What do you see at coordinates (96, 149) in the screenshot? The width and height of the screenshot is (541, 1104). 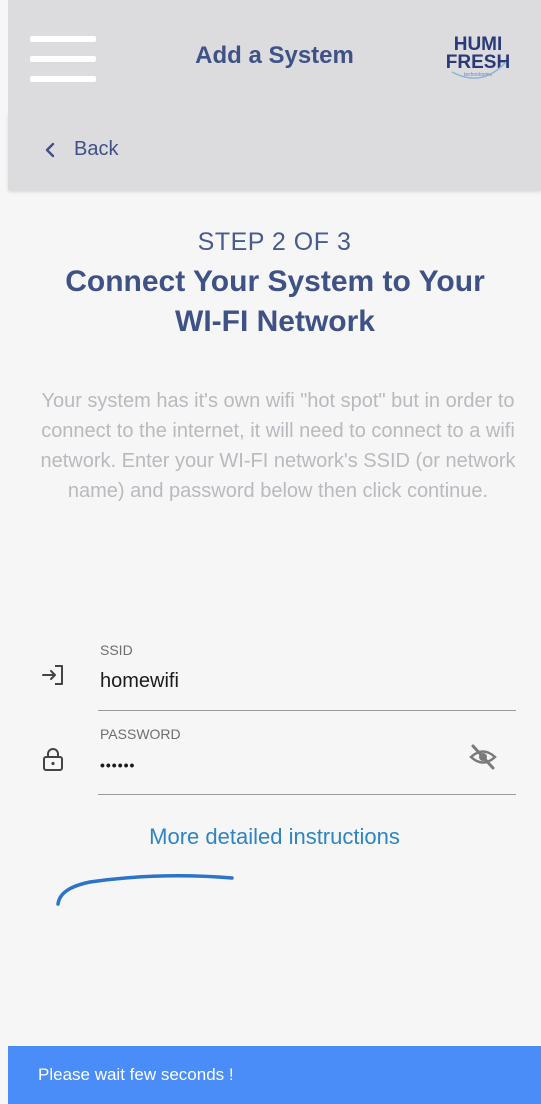 I see `back-label: Back` at bounding box center [96, 149].